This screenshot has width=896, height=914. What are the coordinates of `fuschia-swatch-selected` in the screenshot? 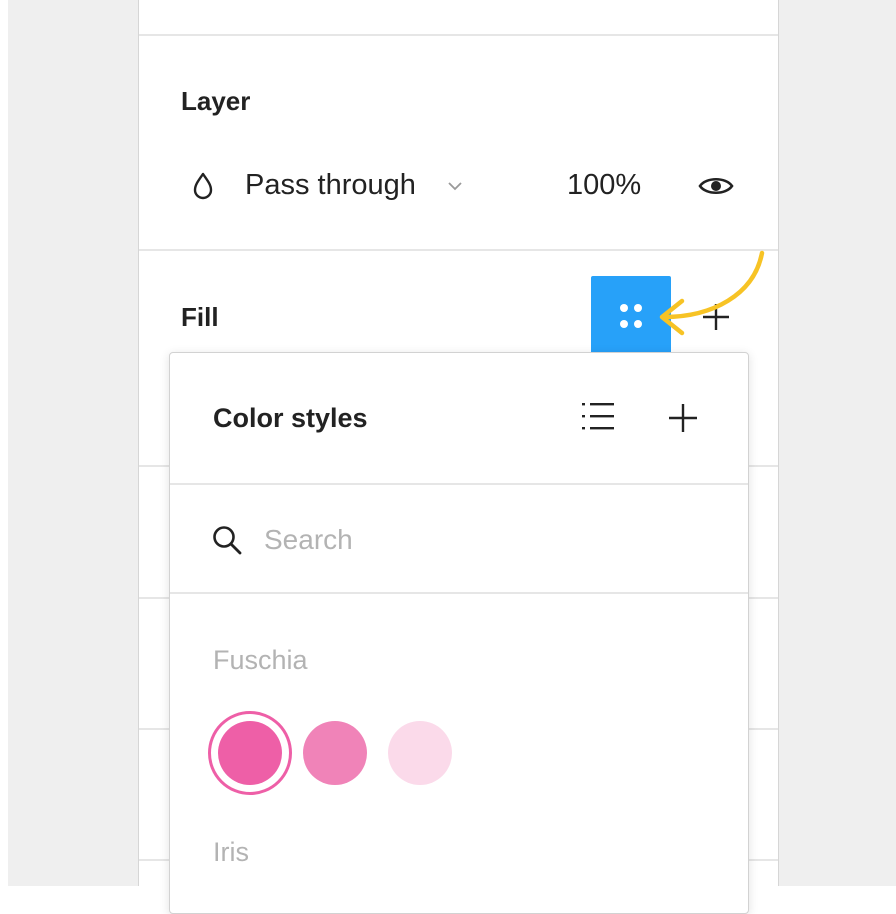 It's located at (250, 753).